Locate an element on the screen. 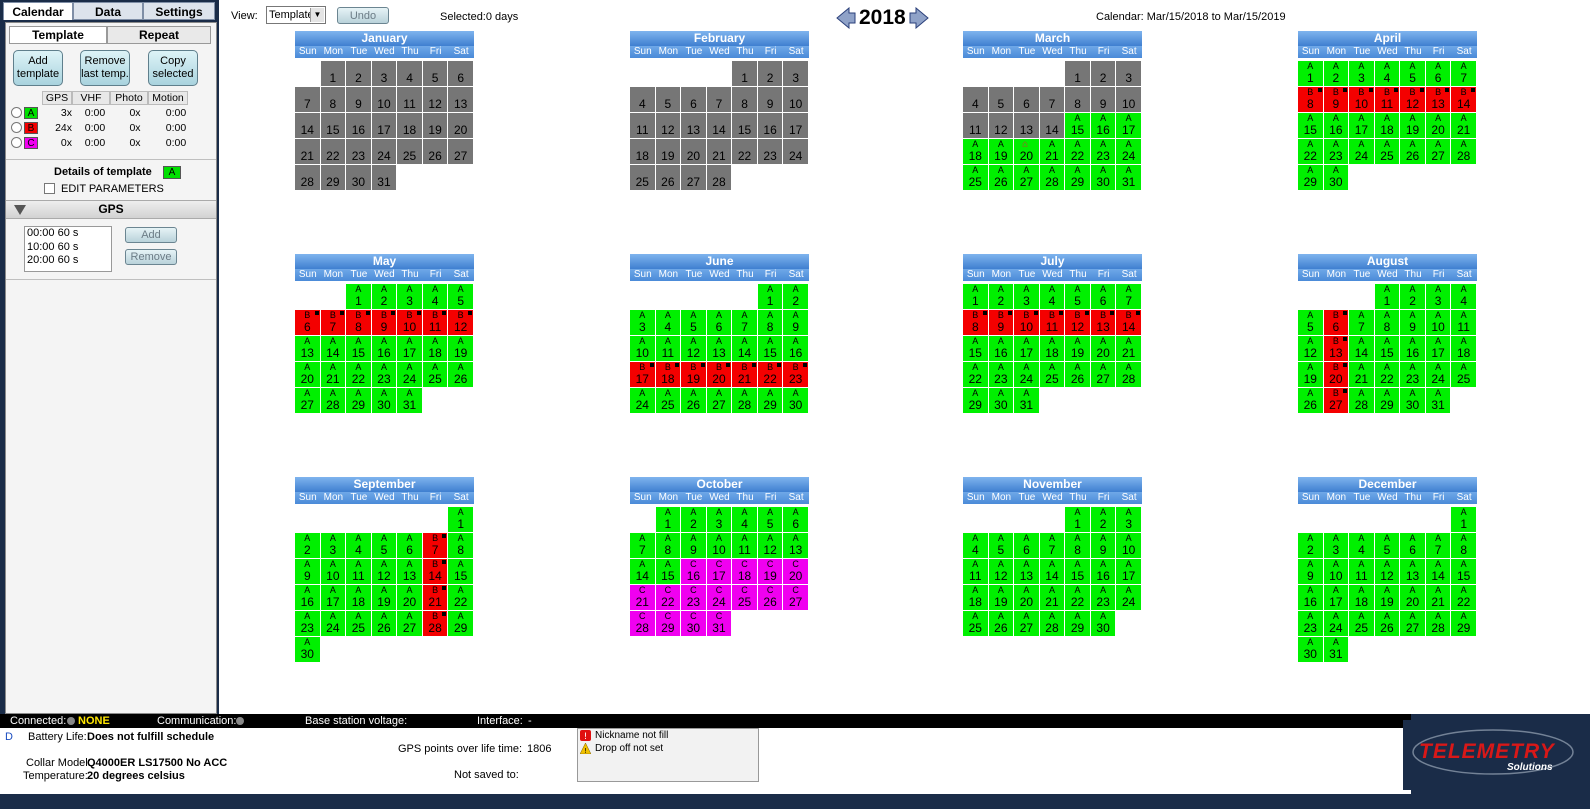 This screenshot has height=809, width=1590. day-cell: B6 is located at coordinates (308, 323).